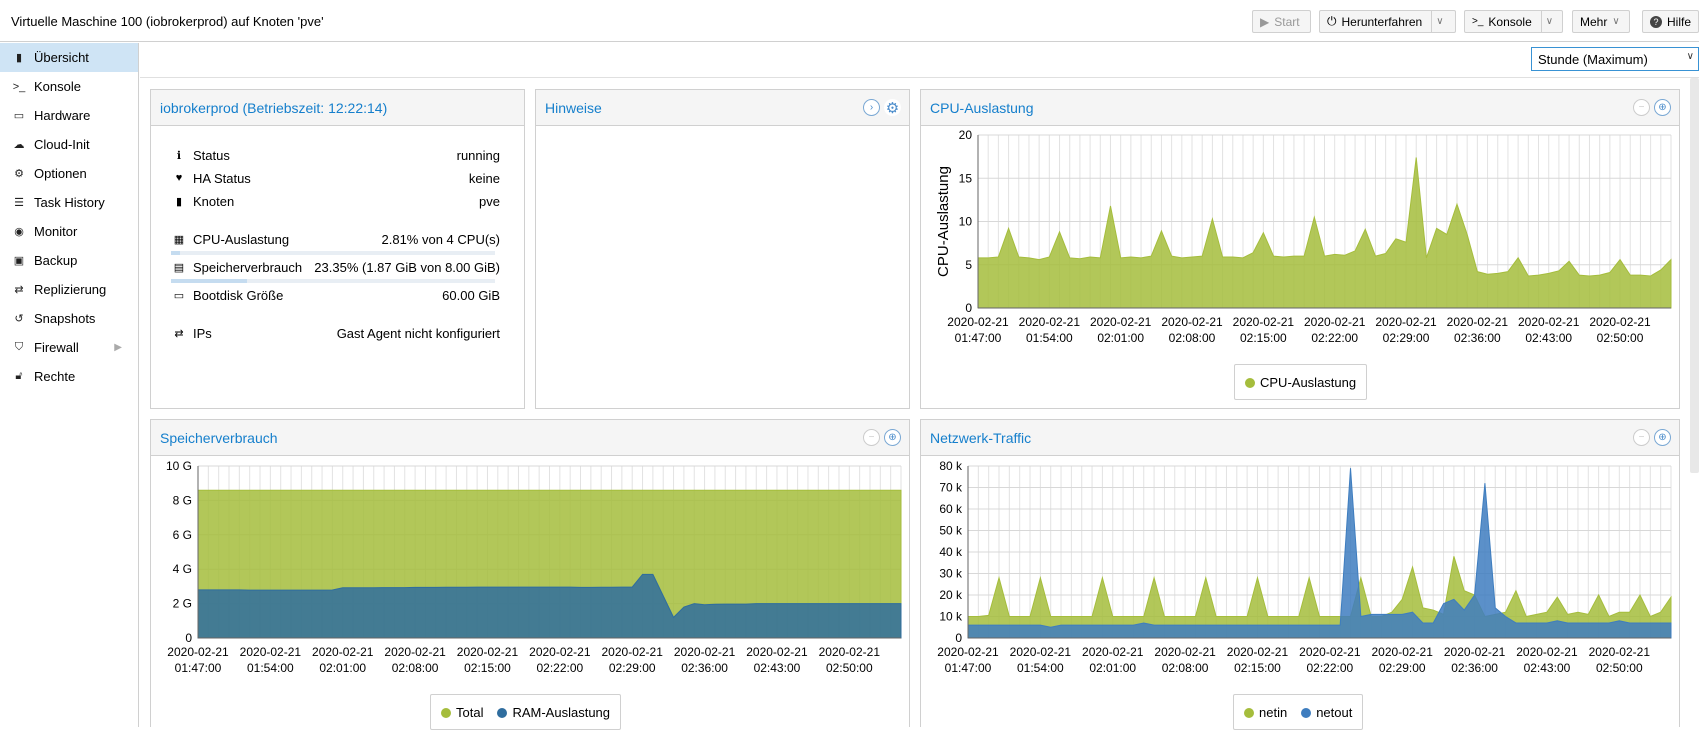 This screenshot has width=1699, height=730. I want to click on shutdown-label: Herunterfahren, so click(1382, 21).